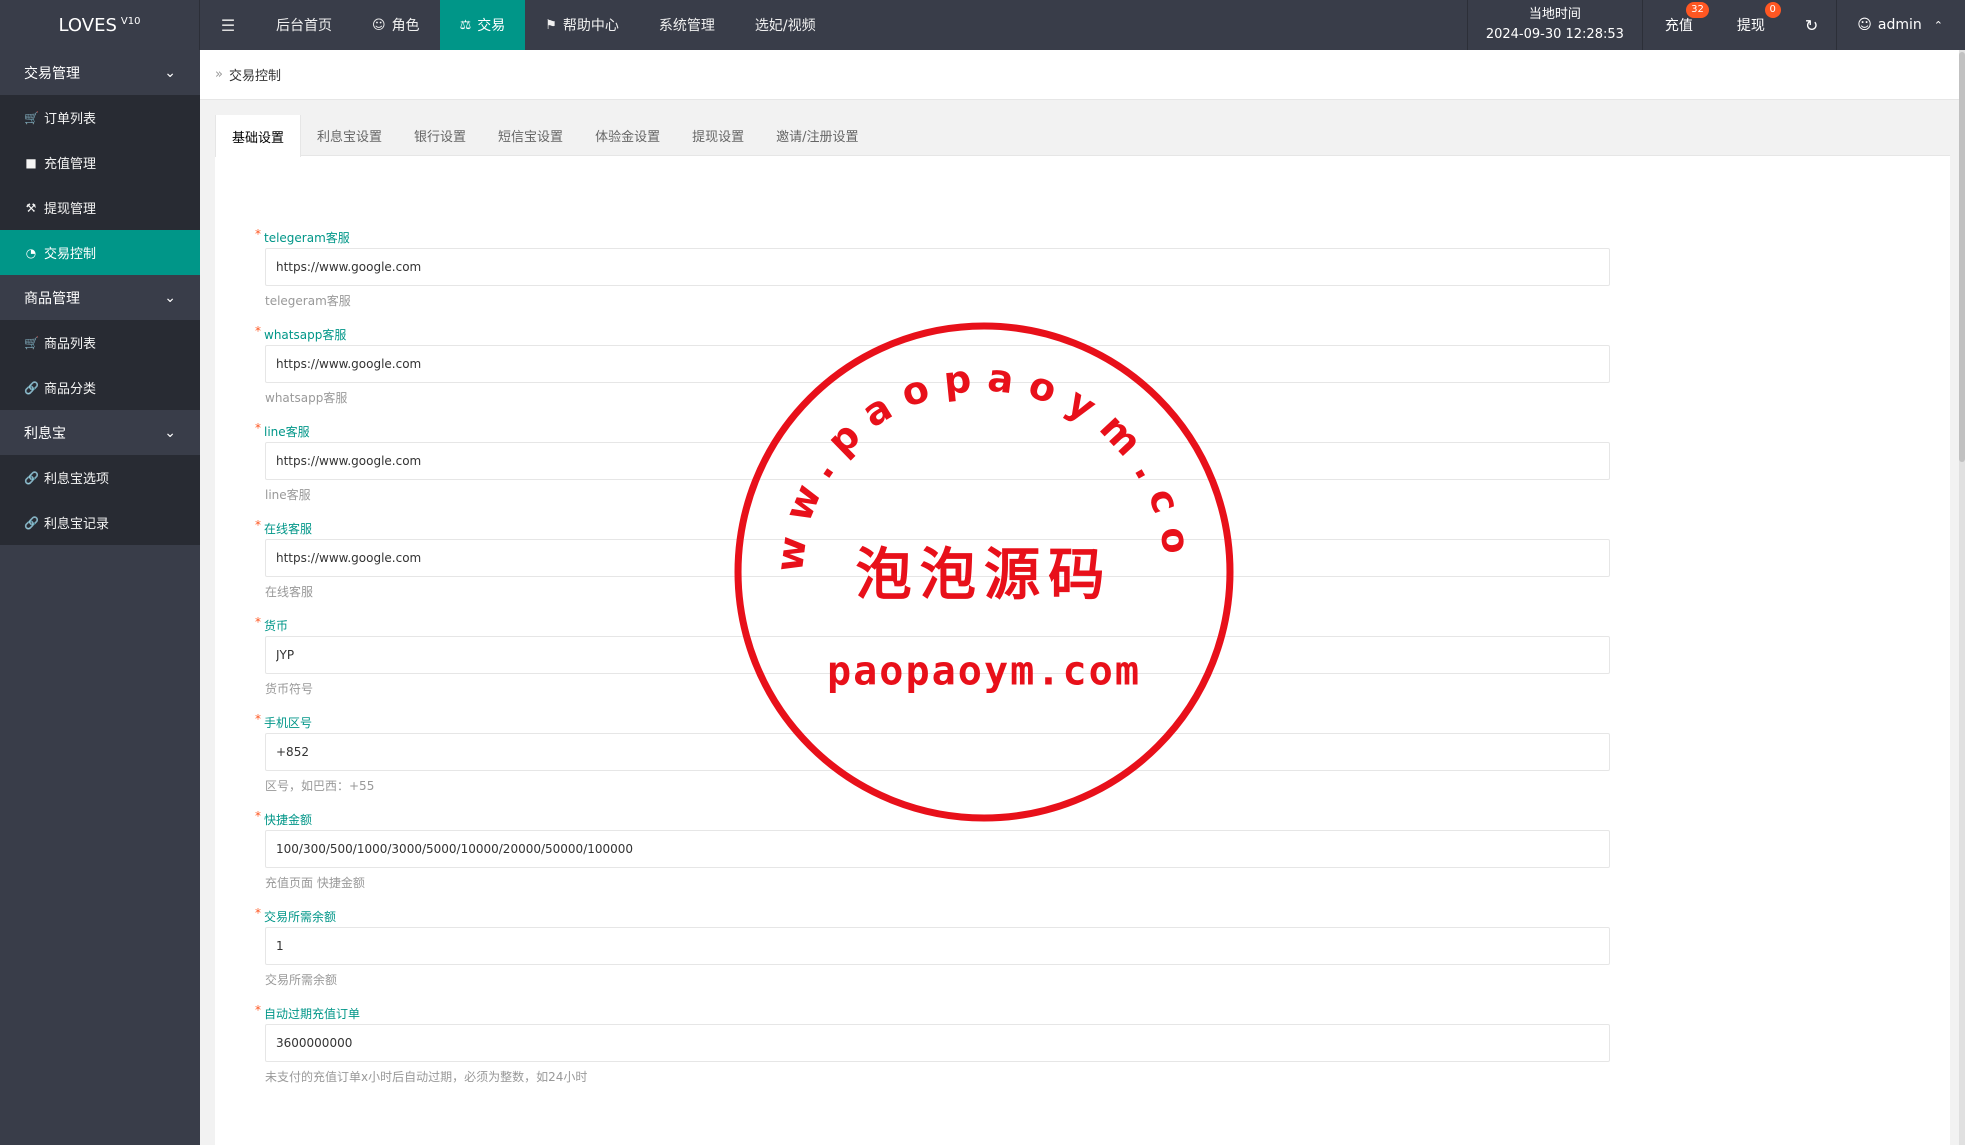  I want to click on field-help: 充值页面 快捷金额, so click(315, 883).